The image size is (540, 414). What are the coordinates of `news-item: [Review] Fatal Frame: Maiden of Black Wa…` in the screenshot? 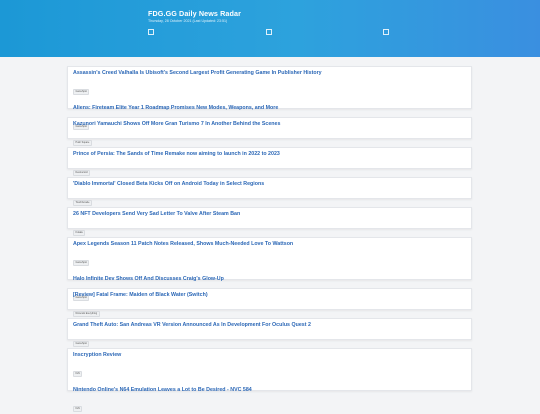 It's located at (269, 304).